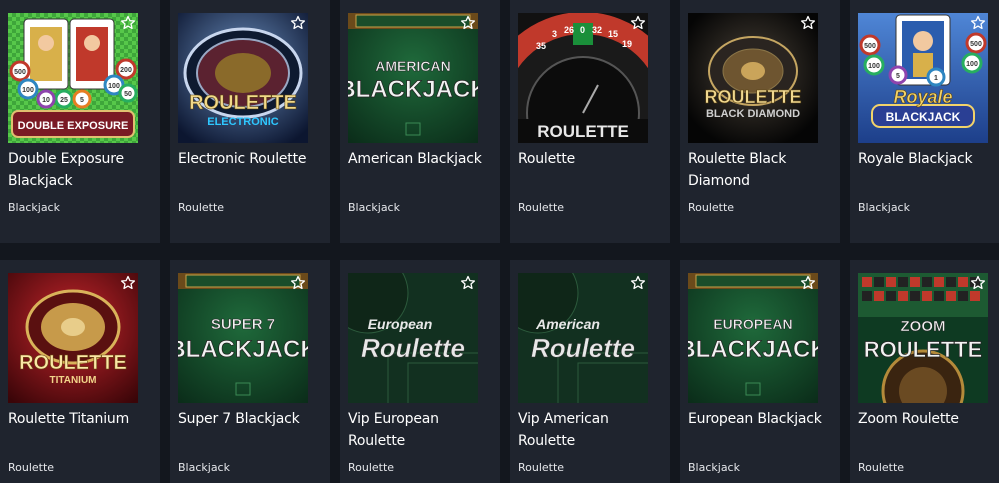  What do you see at coordinates (78, 170) in the screenshot?
I see `game-title: Double Exposure Blackjack` at bounding box center [78, 170].